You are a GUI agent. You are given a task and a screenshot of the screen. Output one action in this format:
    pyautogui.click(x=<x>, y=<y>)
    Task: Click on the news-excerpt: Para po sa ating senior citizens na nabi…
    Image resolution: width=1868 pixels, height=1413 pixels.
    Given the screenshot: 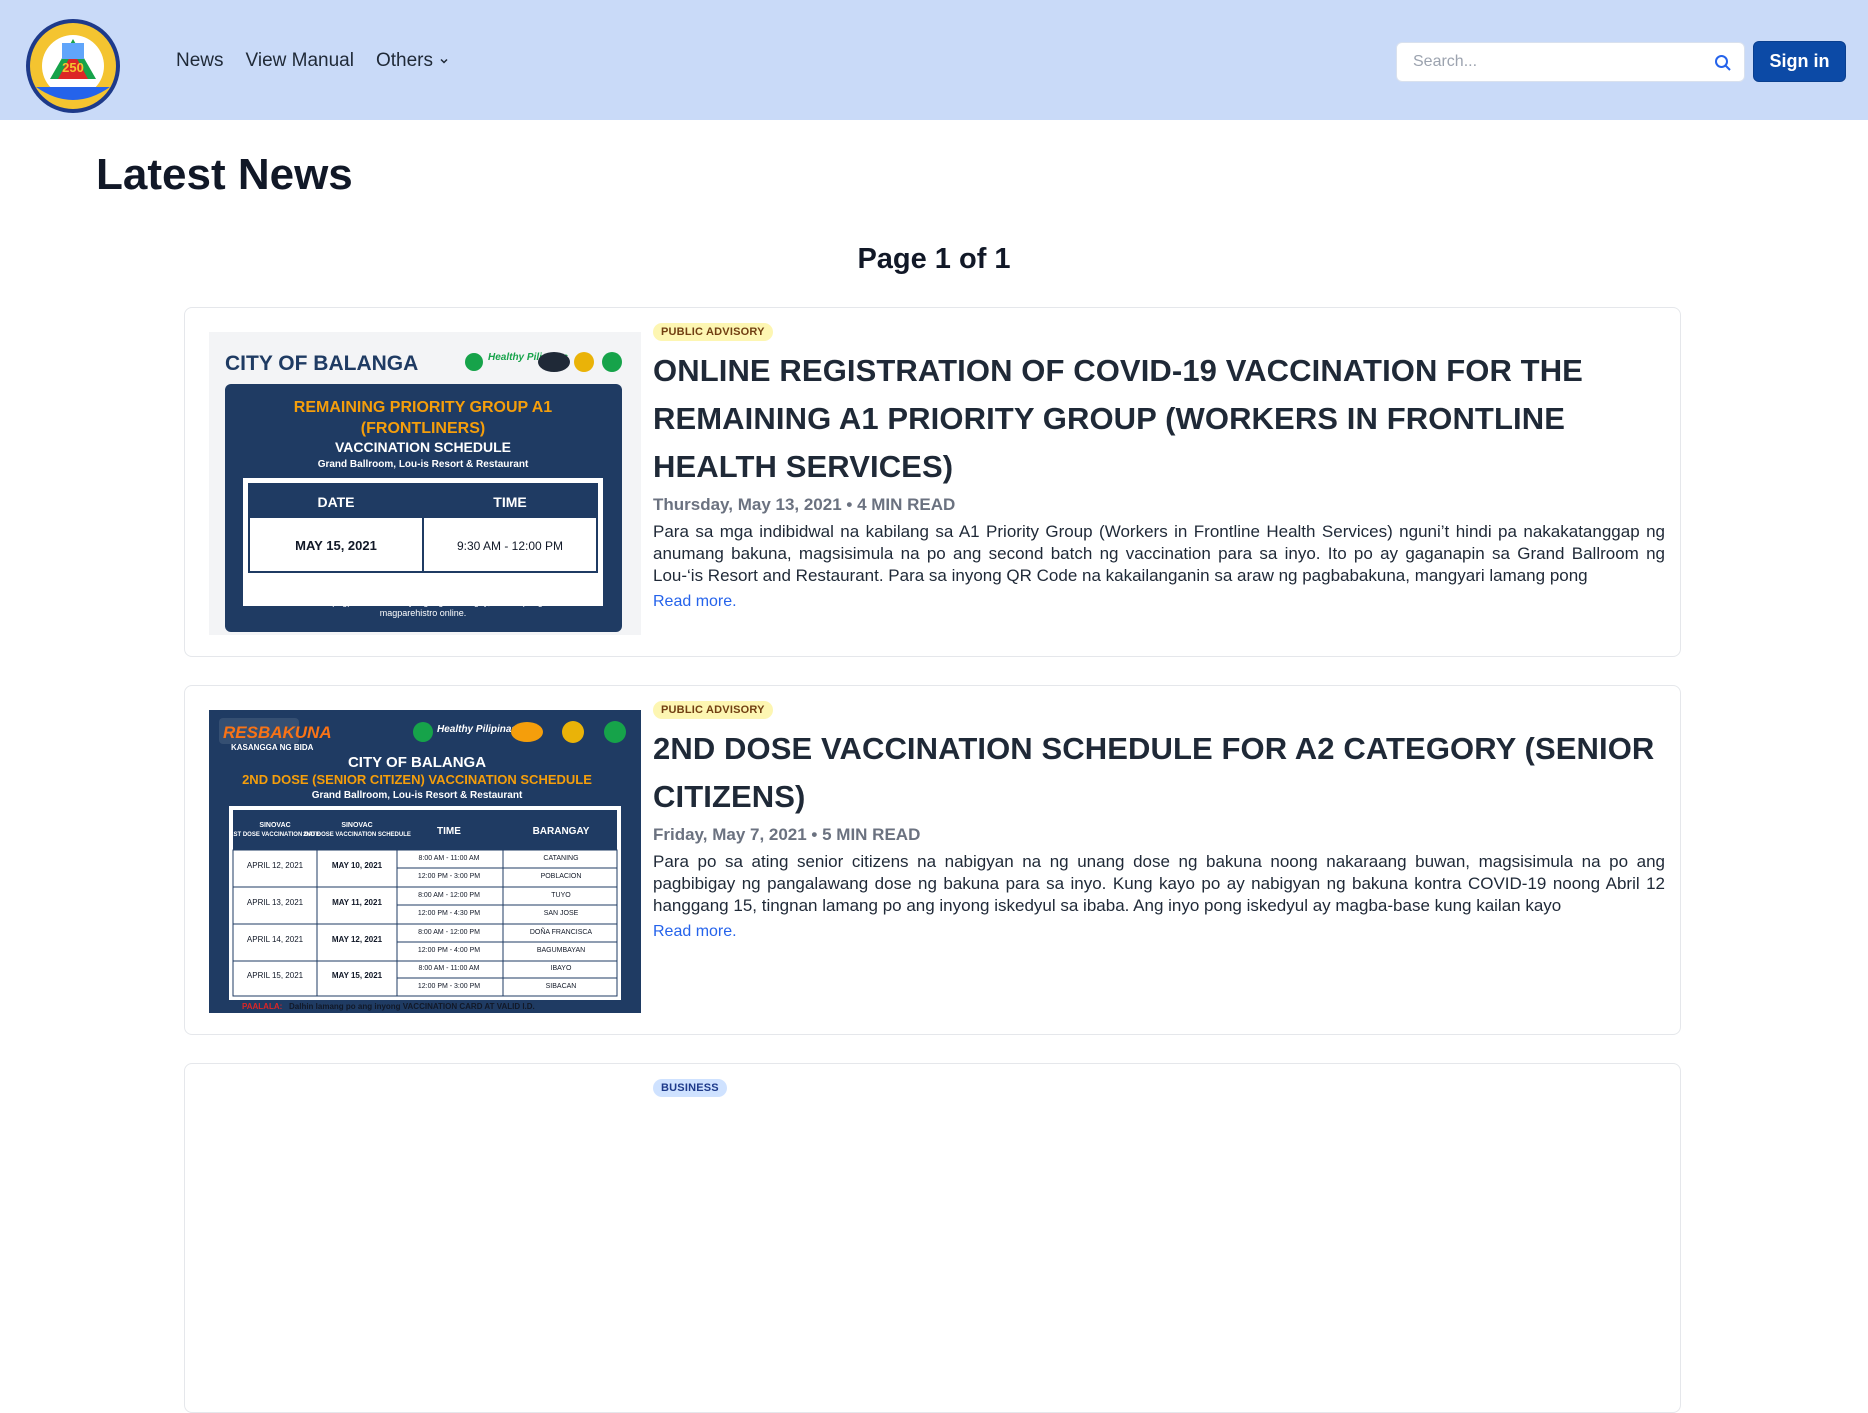 What is the action you would take?
    pyautogui.click(x=1159, y=883)
    